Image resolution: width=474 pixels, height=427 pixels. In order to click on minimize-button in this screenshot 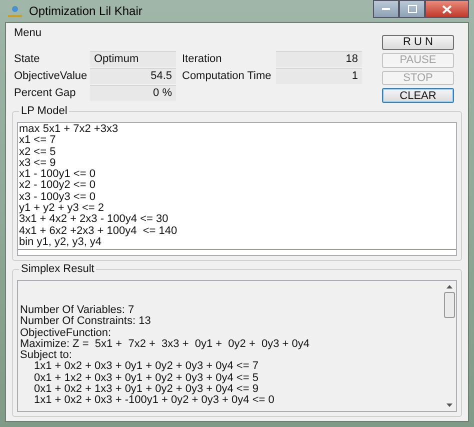, I will do `click(386, 9)`.